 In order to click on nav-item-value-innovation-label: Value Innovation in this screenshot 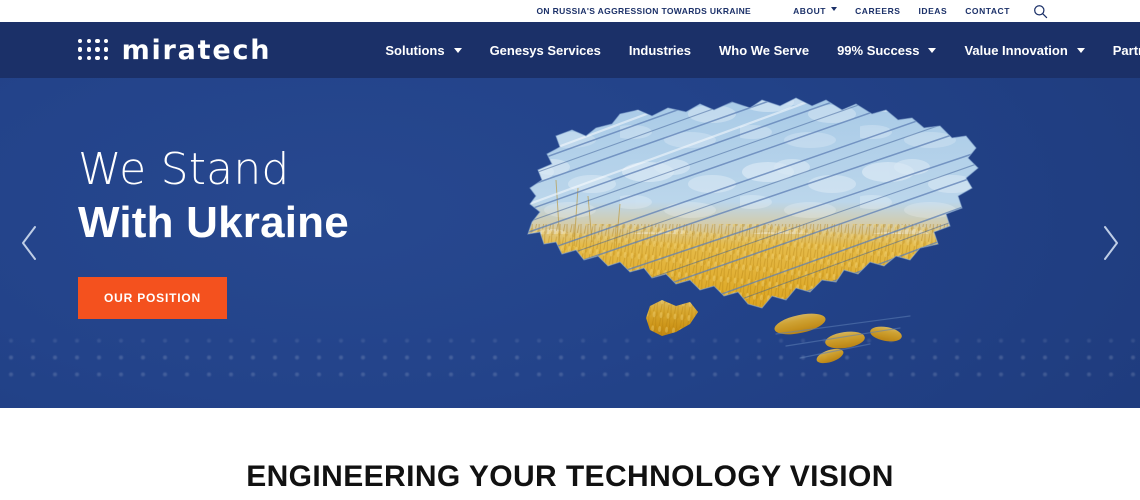, I will do `click(1016, 50)`.